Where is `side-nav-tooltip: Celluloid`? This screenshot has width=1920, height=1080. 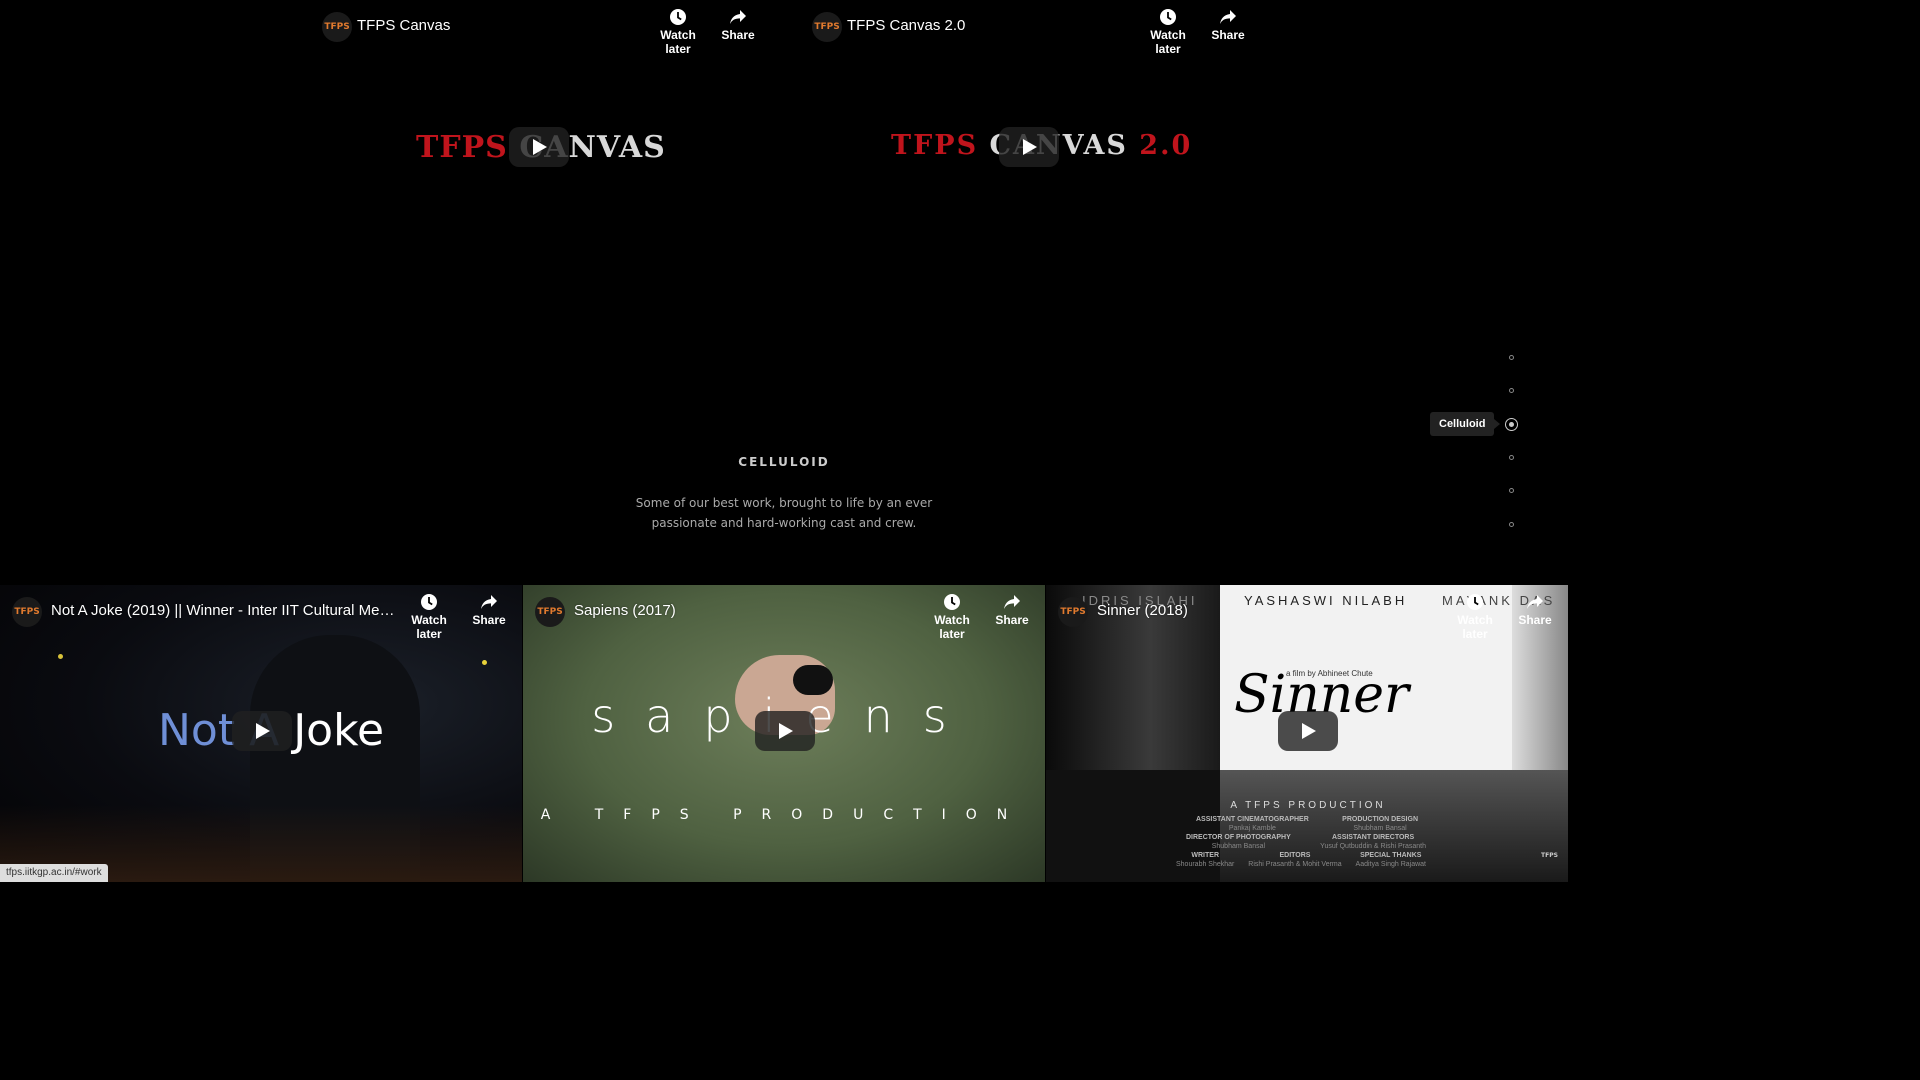
side-nav-tooltip: Celluloid is located at coordinates (1465, 424).